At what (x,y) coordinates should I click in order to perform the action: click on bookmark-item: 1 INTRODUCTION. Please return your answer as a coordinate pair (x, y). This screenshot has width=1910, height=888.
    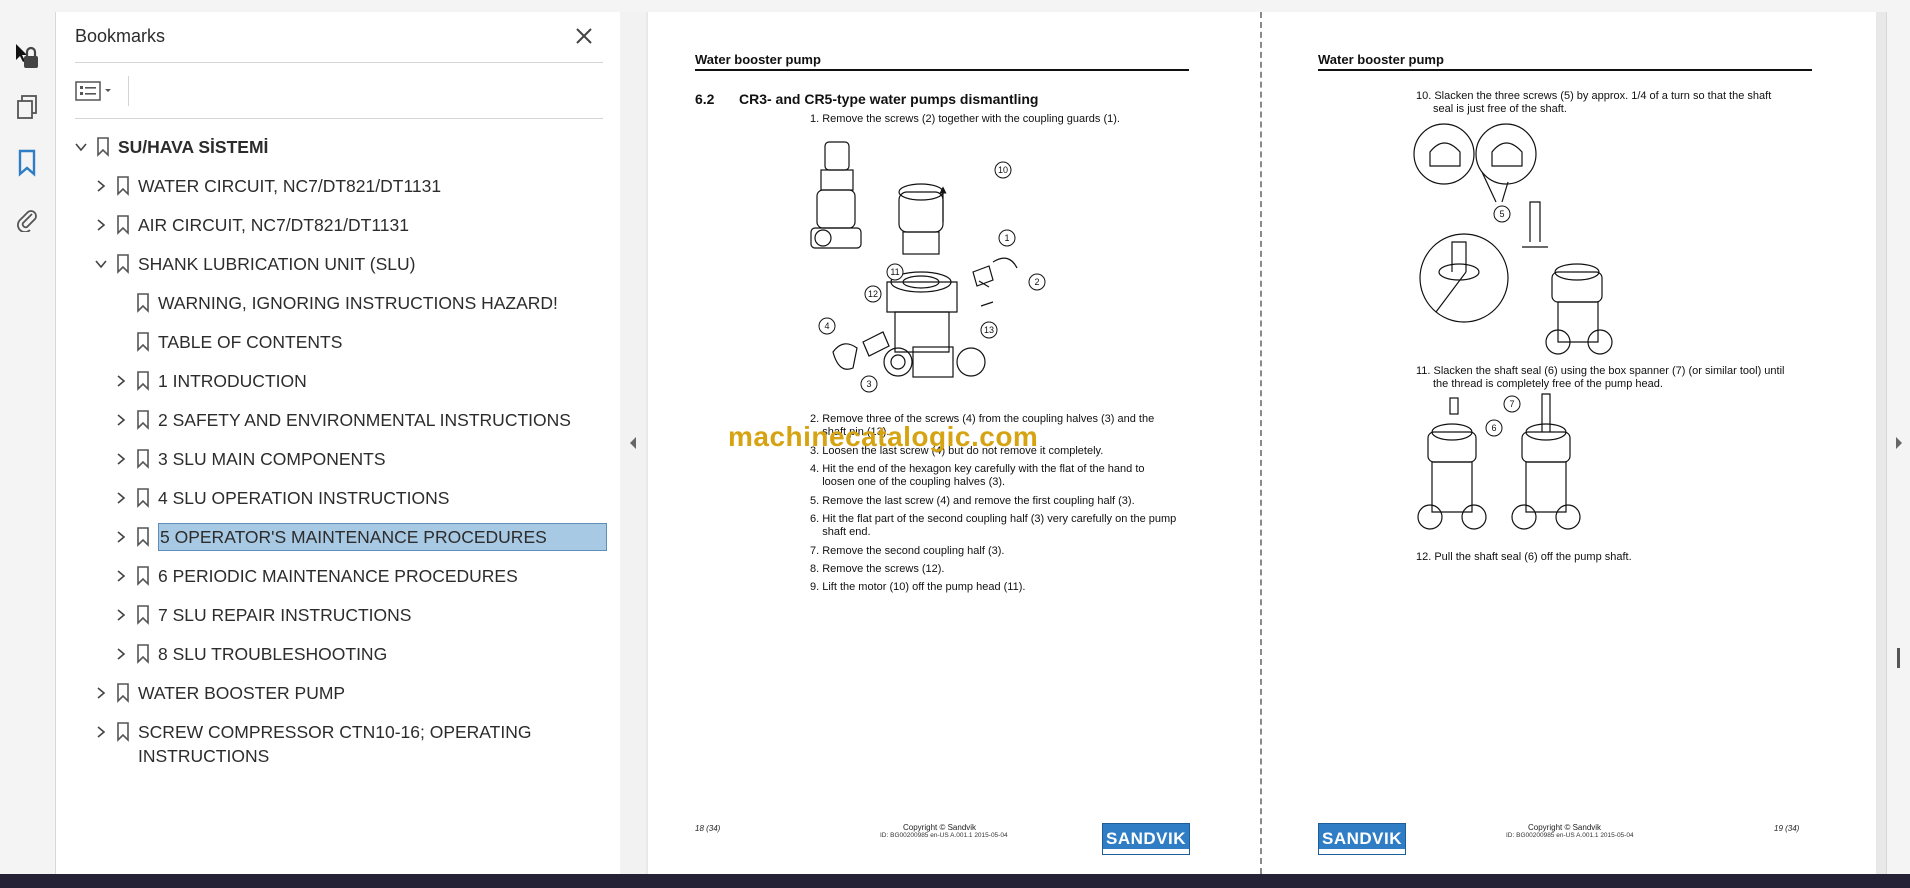
    Looking at the image, I should click on (338, 381).